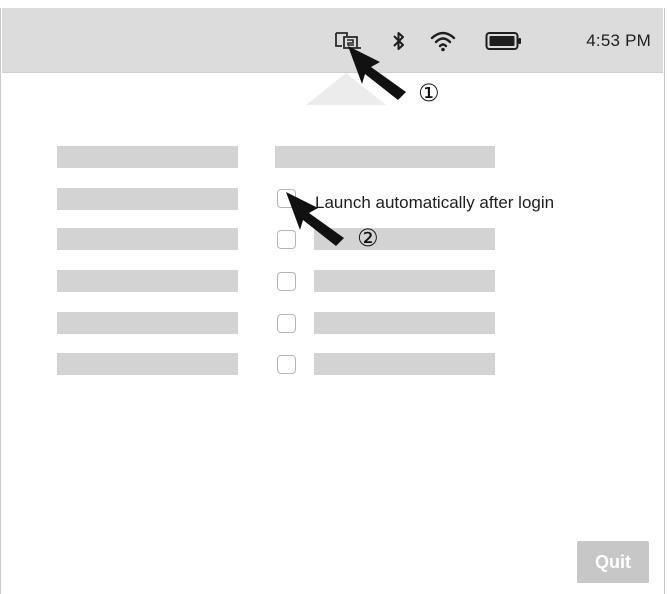  Describe the element at coordinates (613, 562) in the screenshot. I see `quit-button: Quit` at that location.